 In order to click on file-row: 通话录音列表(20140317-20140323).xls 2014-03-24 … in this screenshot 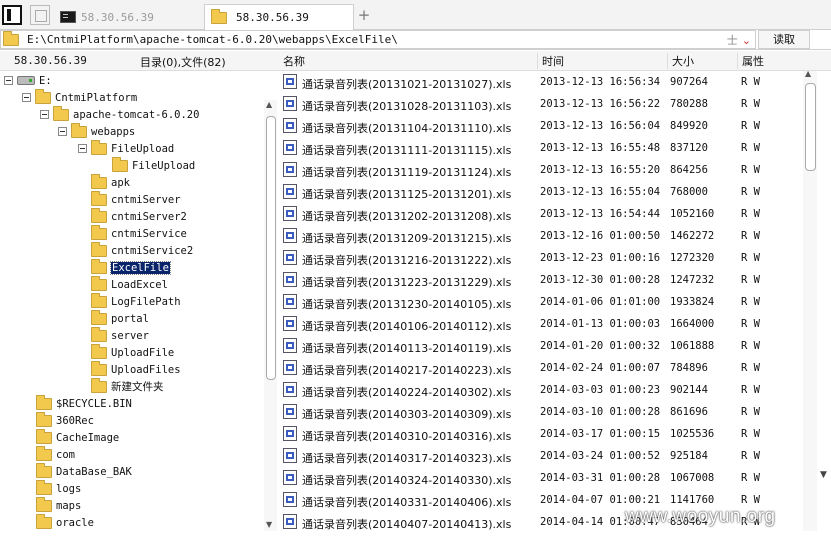, I will do `click(540, 456)`.